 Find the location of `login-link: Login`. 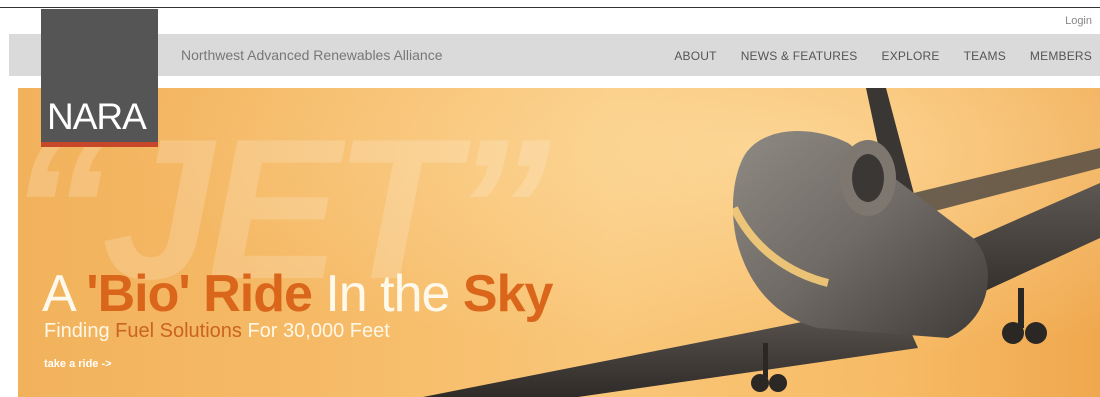

login-link: Login is located at coordinates (1078, 21).